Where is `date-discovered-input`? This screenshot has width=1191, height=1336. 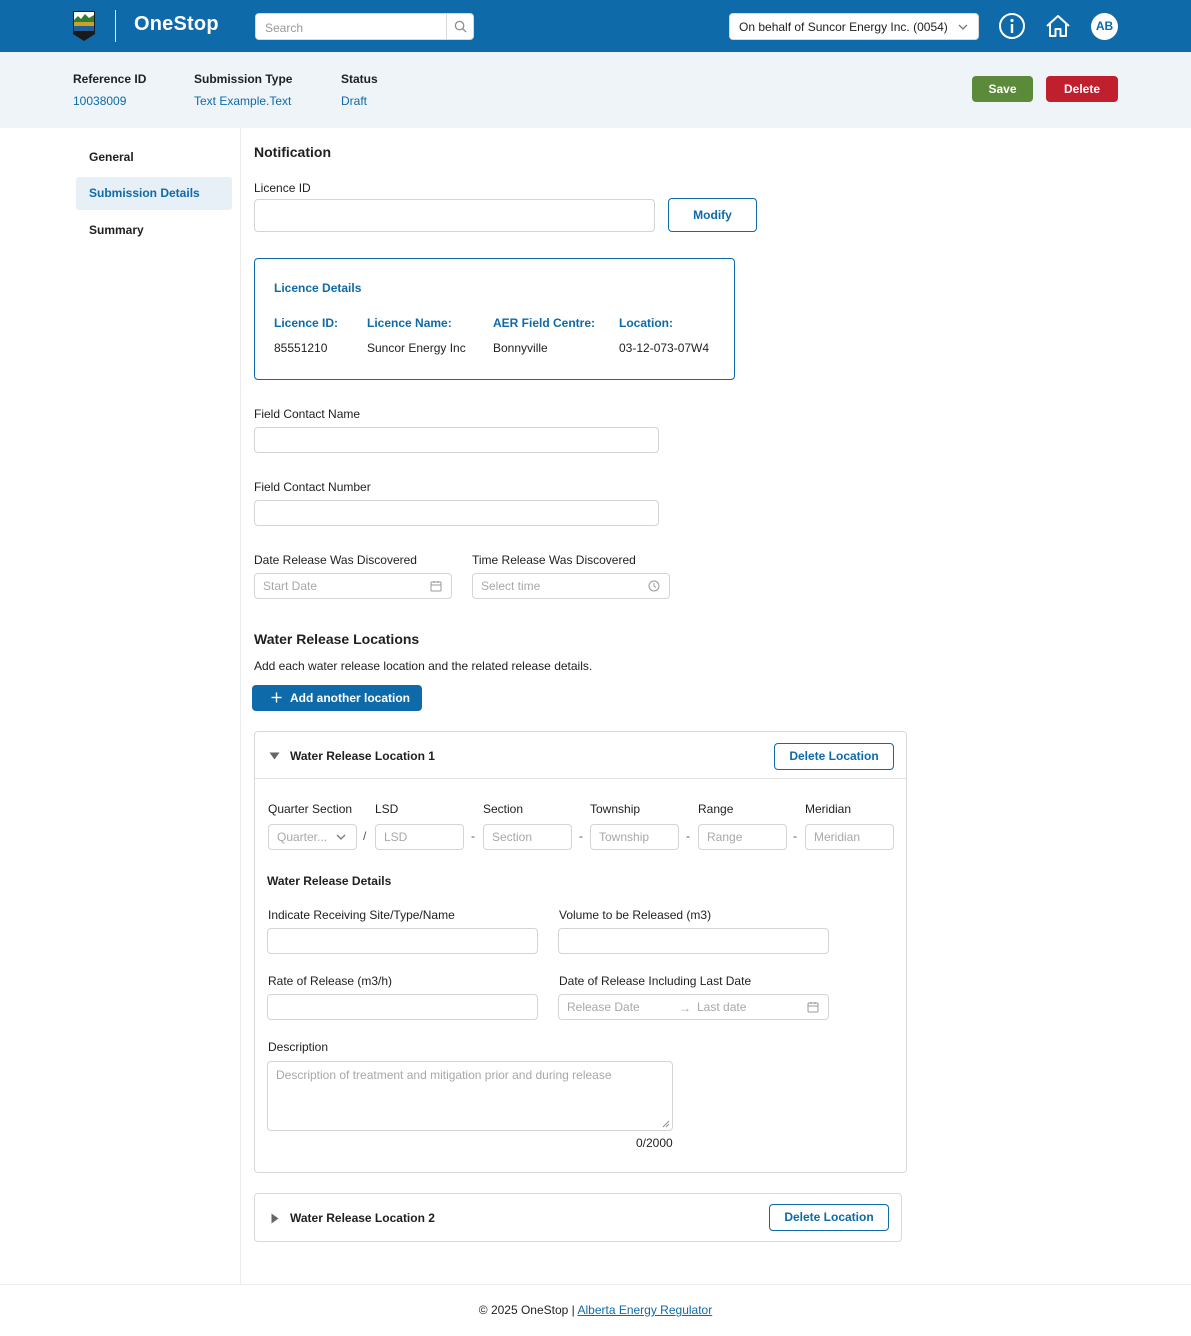
date-discovered-input is located at coordinates (346, 586).